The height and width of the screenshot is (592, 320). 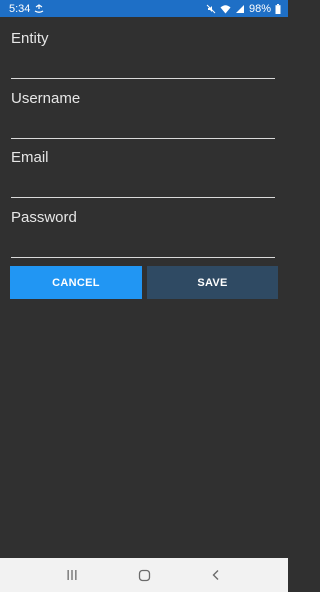 I want to click on data-saver-icon, so click(x=39, y=8).